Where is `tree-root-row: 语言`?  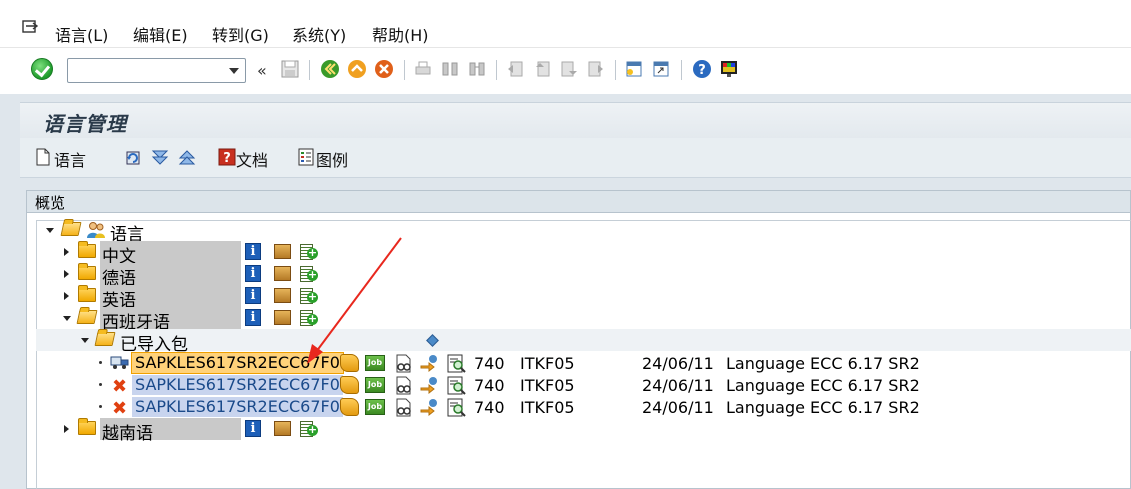 tree-root-row: 语言 is located at coordinates (583, 232).